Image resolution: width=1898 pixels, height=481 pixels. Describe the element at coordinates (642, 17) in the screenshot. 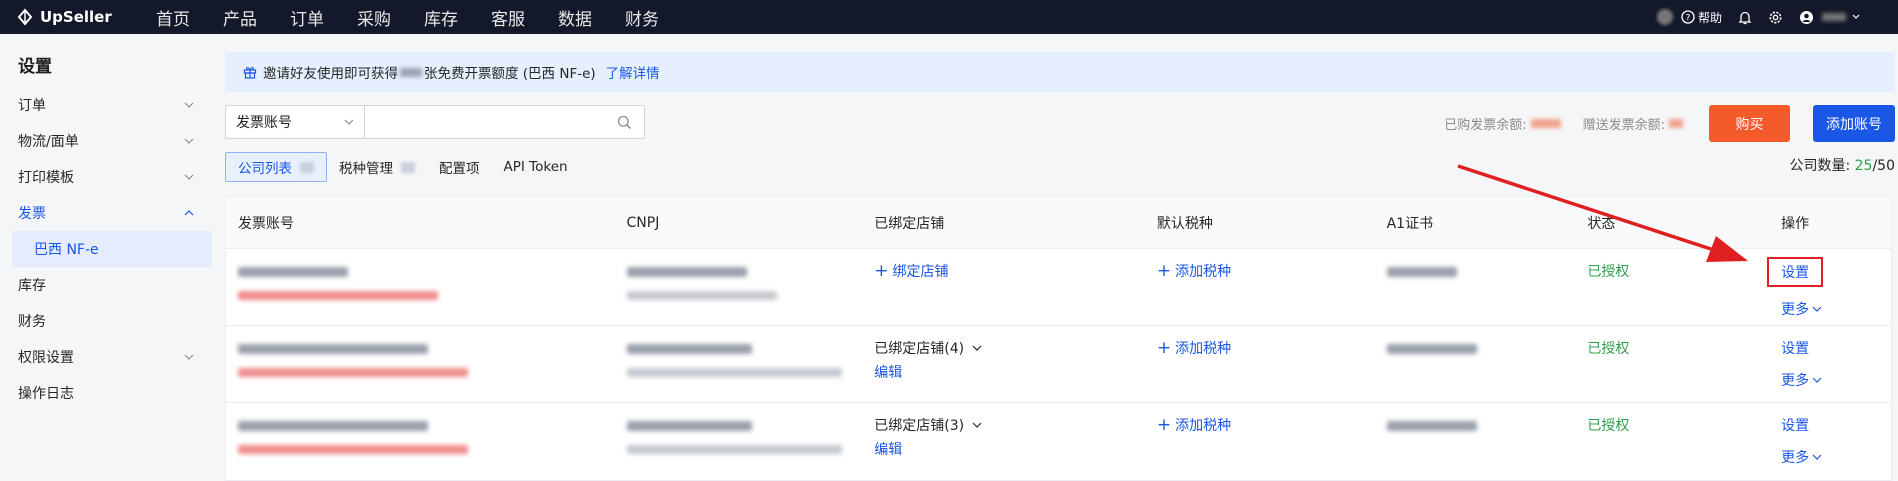

I see `nav-finance: 财务` at that location.